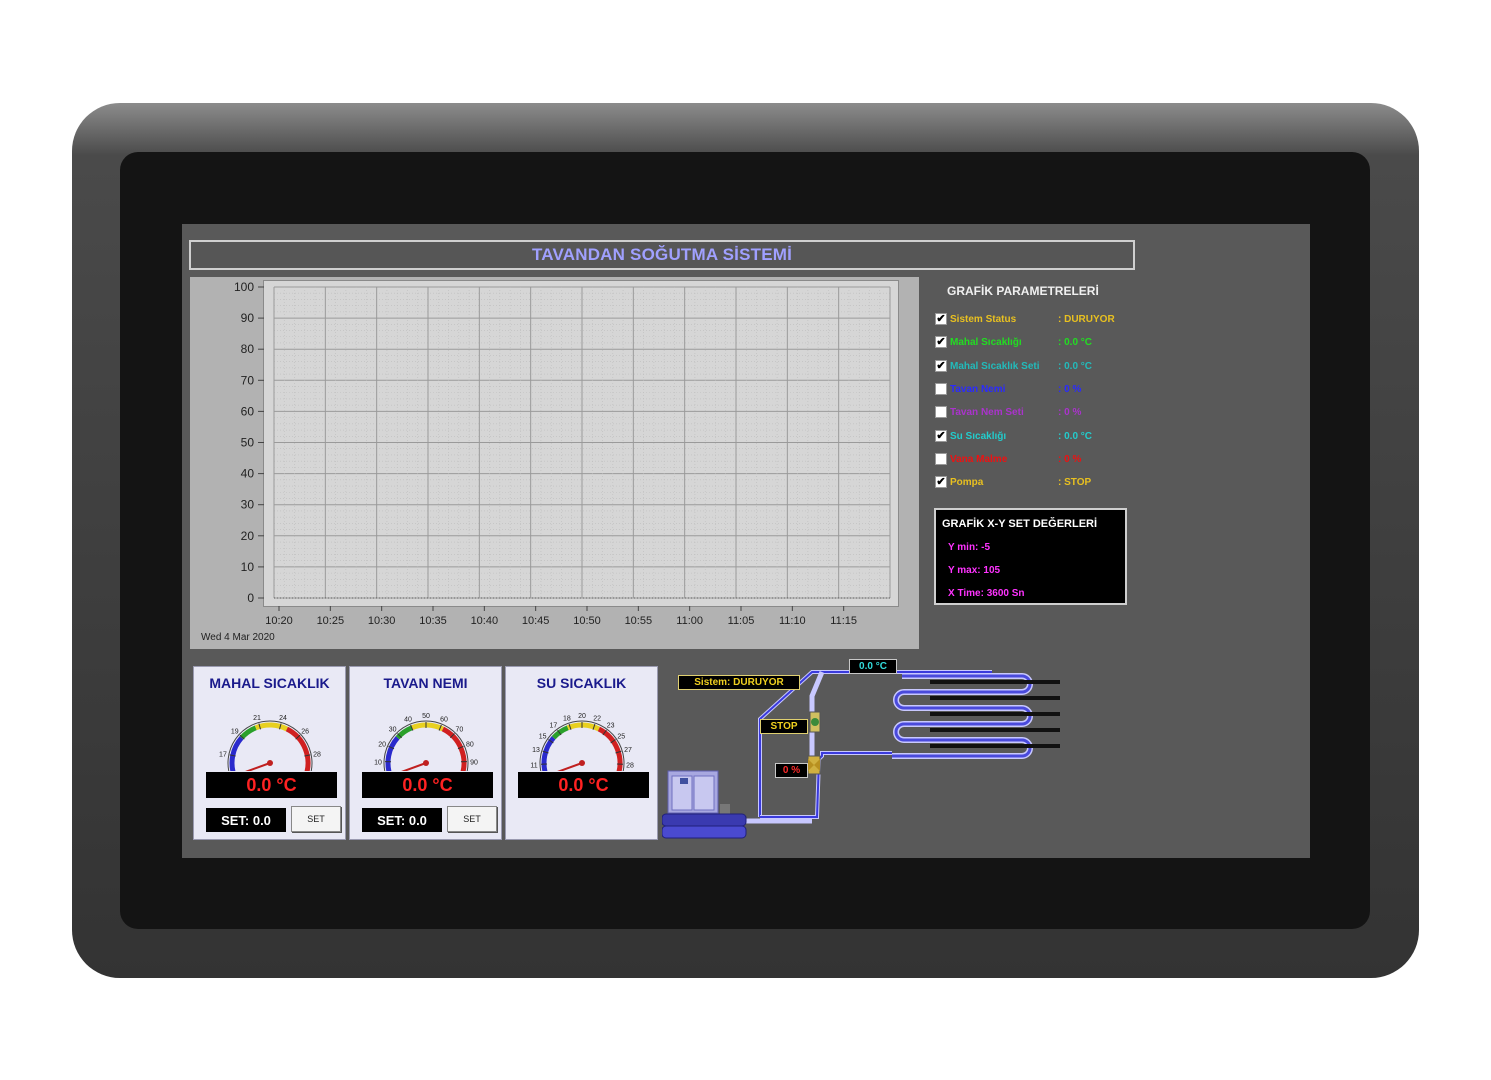 The height and width of the screenshot is (1080, 1491). I want to click on y-tick-label: 70, so click(248, 380).